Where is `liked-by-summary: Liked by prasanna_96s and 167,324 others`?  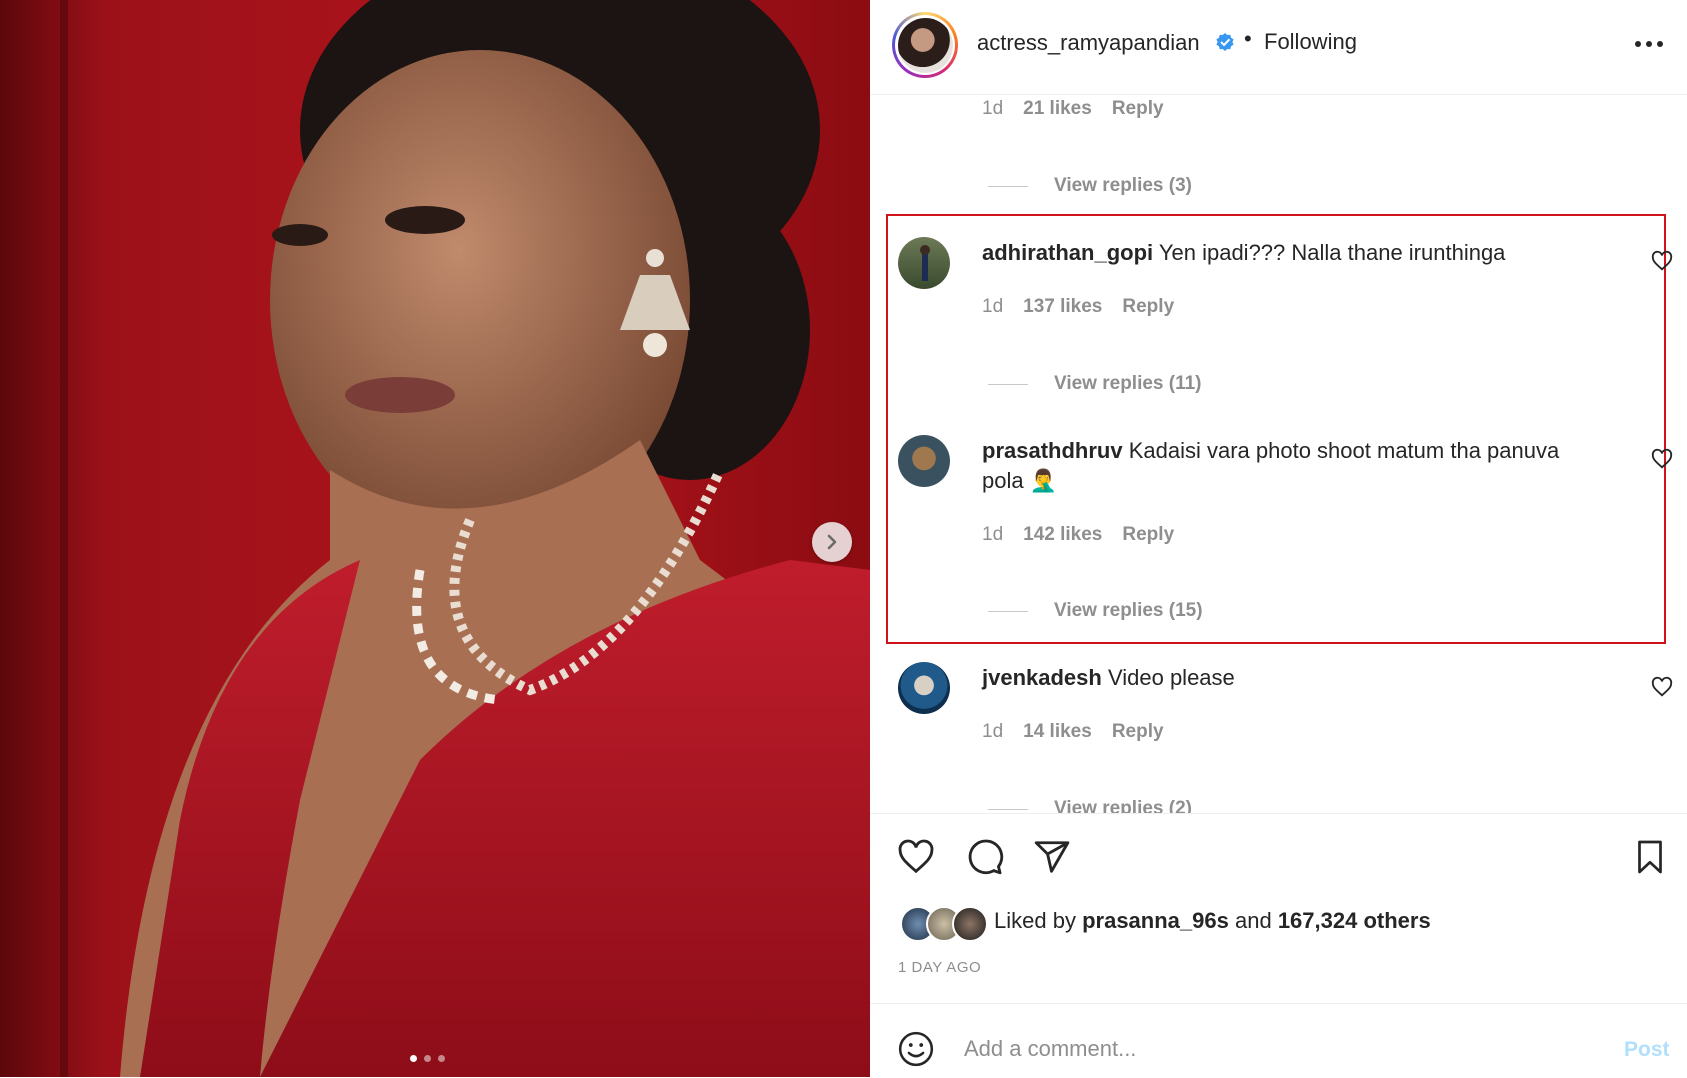
liked-by-summary: Liked by prasanna_96s and 167,324 others is located at coordinates (1212, 921).